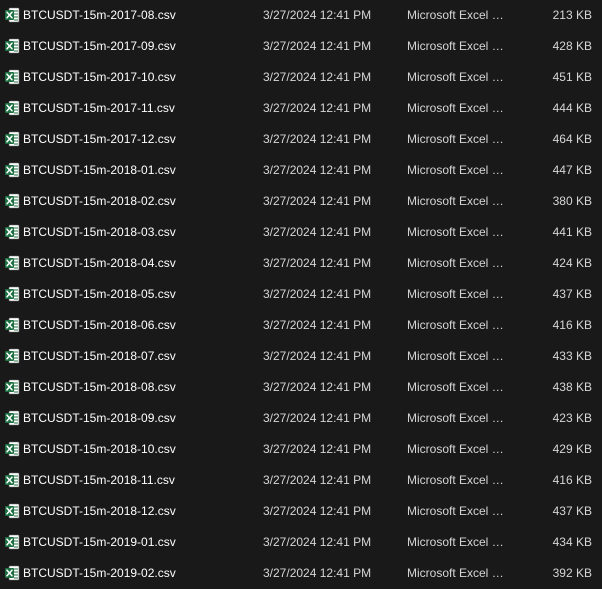 The height and width of the screenshot is (589, 602). I want to click on file-size: 423 KB, so click(572, 418).